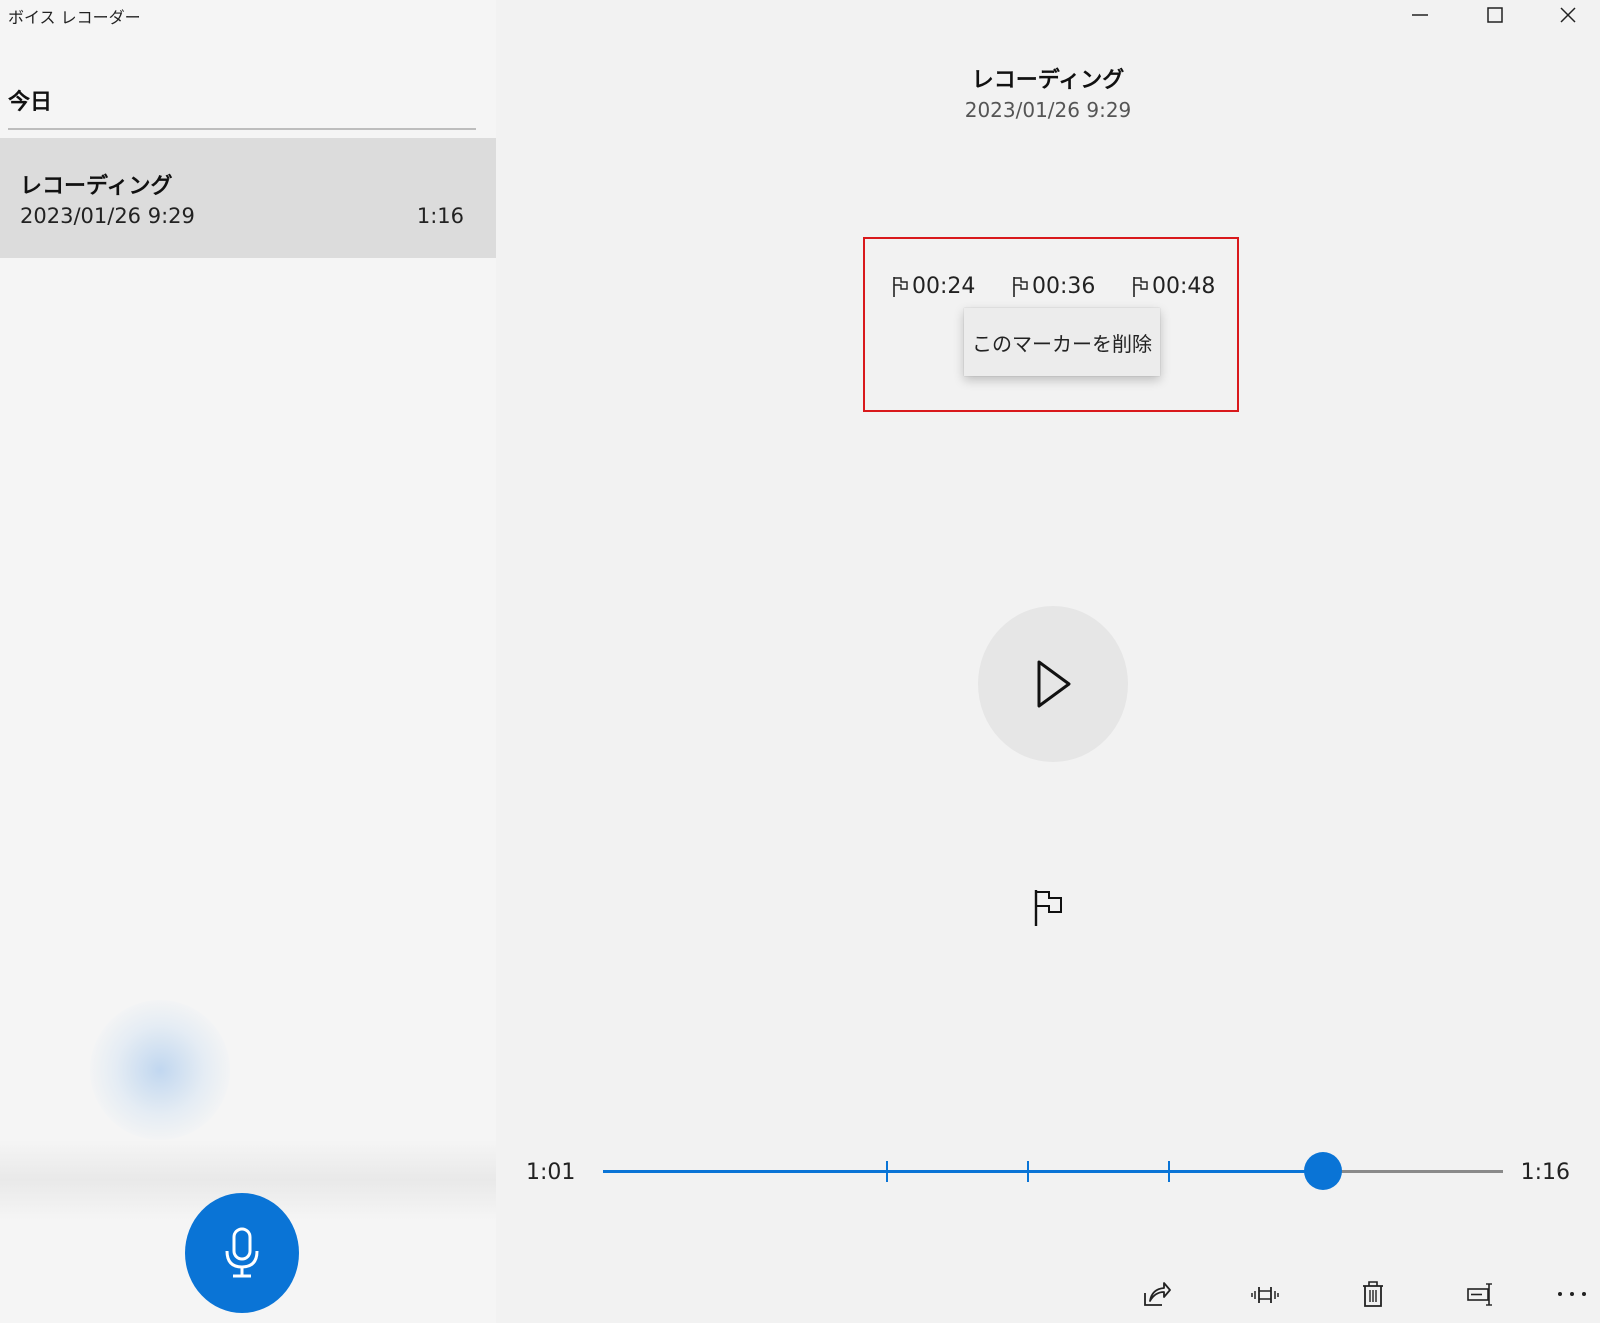 The height and width of the screenshot is (1323, 1600). I want to click on marker-chip: 00:48, so click(1173, 286).